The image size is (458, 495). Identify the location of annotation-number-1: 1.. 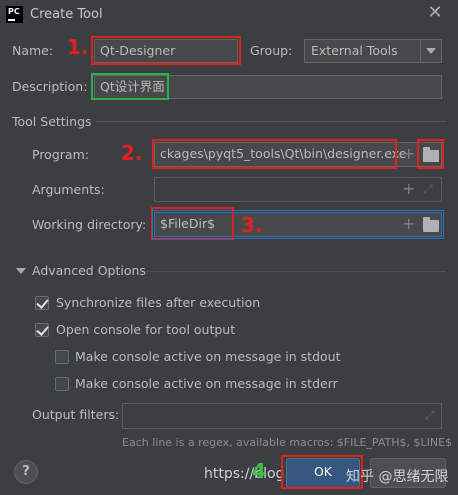
(78, 47).